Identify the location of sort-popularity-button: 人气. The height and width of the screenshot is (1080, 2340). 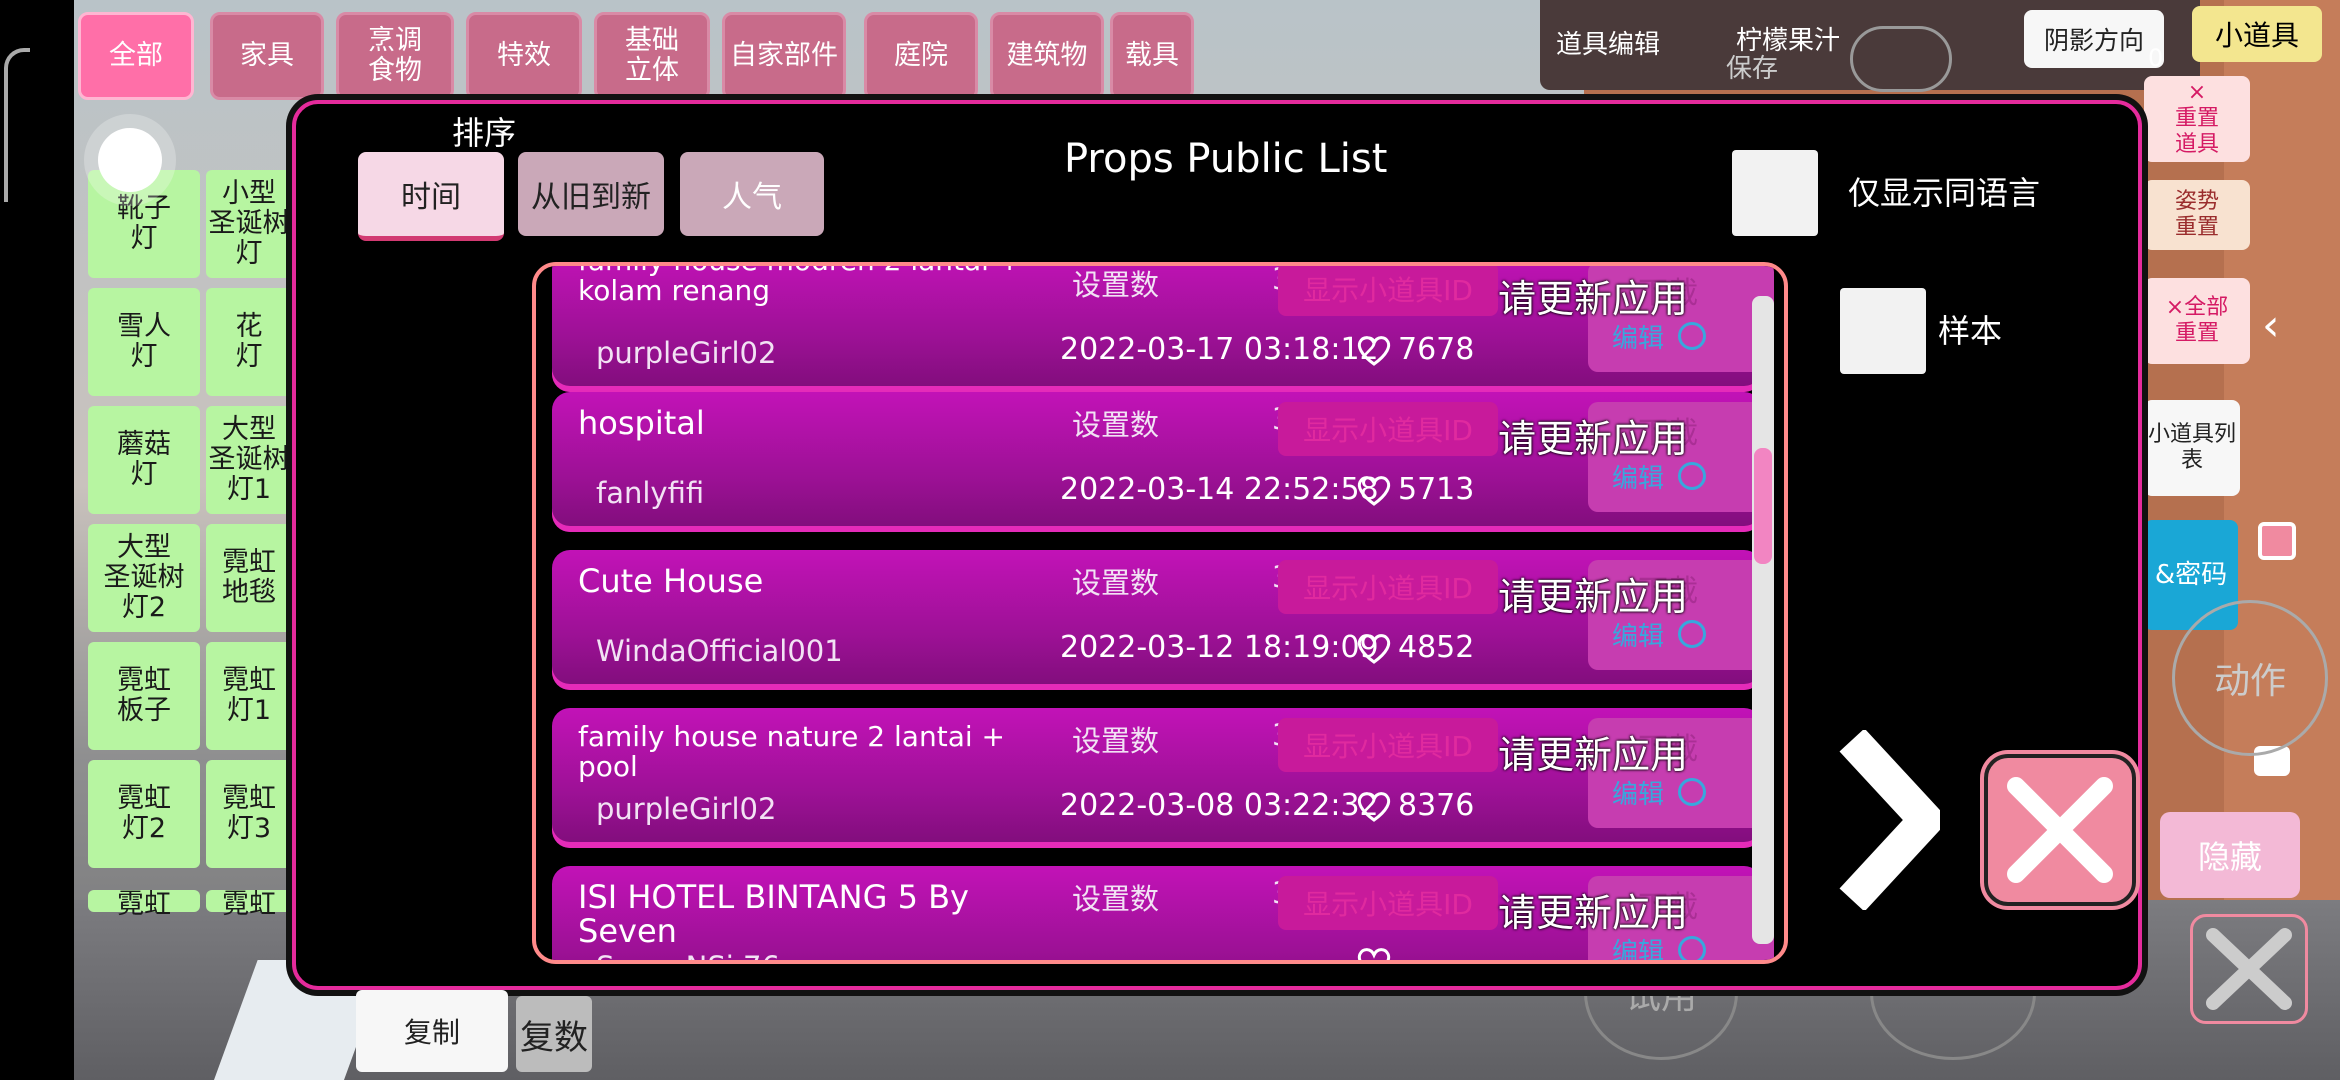
(752, 194).